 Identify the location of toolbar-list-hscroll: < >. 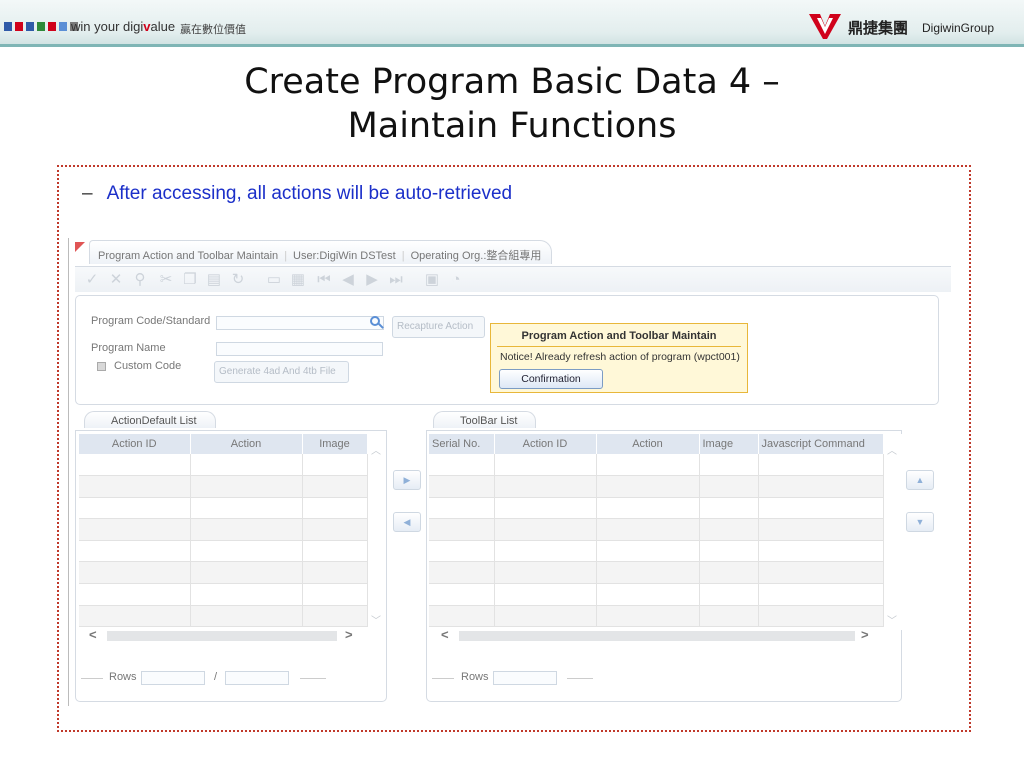
(656, 635).